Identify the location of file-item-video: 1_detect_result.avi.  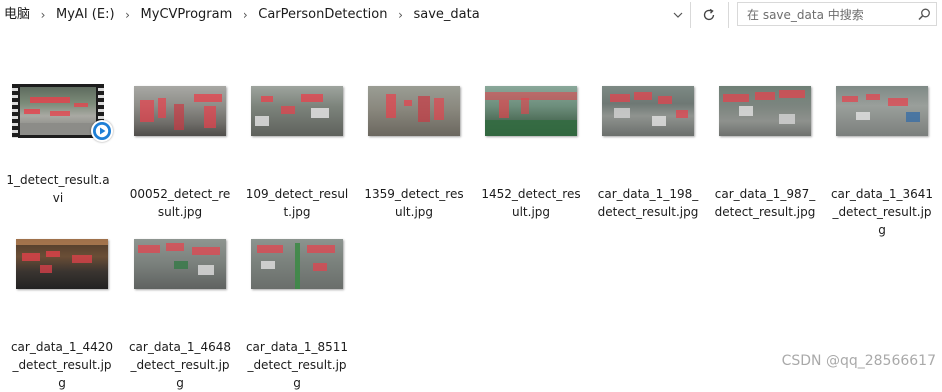
(59, 141).